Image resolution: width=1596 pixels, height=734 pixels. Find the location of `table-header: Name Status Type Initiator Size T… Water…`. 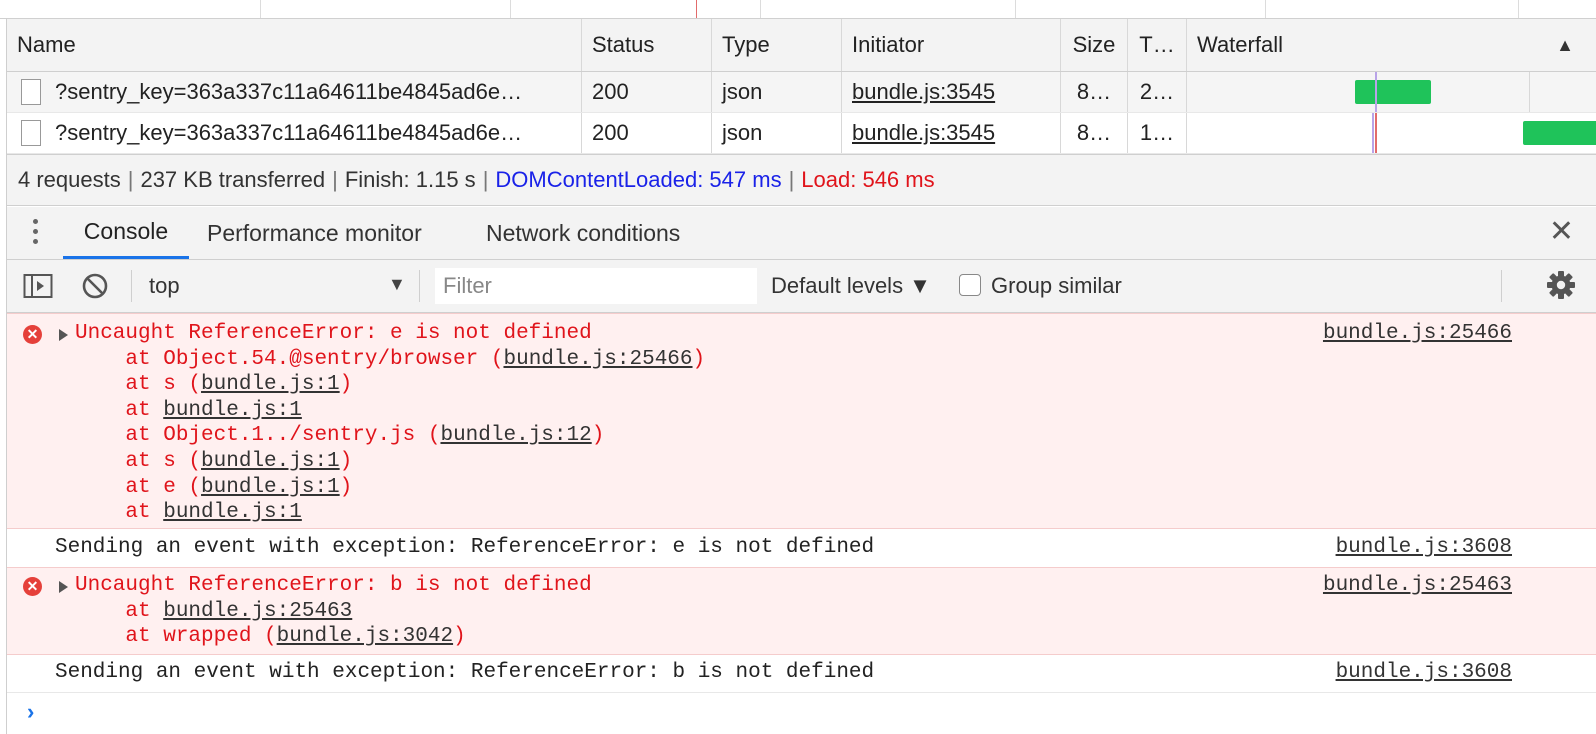

table-header: Name Status Type Initiator Size T… Water… is located at coordinates (801, 45).